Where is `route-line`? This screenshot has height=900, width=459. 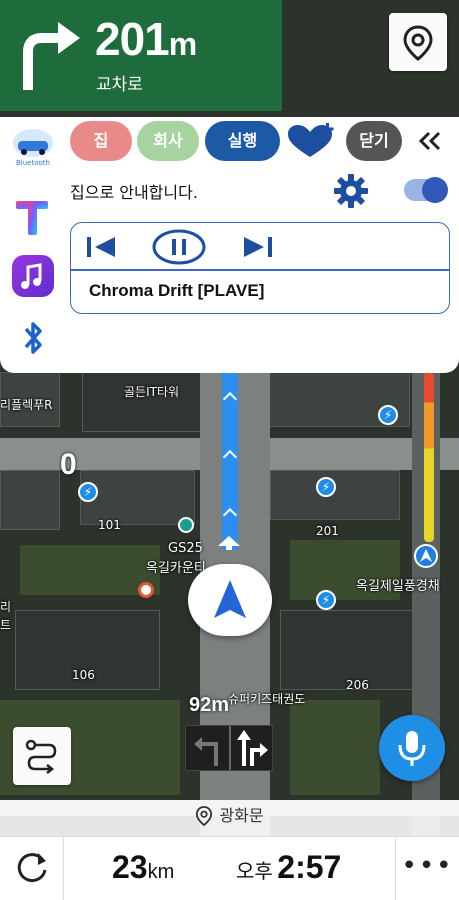 route-line is located at coordinates (230, 461).